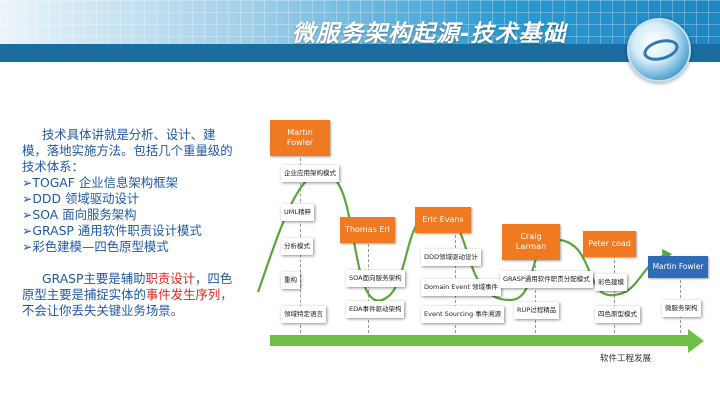  What do you see at coordinates (546, 279) in the screenshot?
I see `book-label: GRASP通用软件职责分配模式` at bounding box center [546, 279].